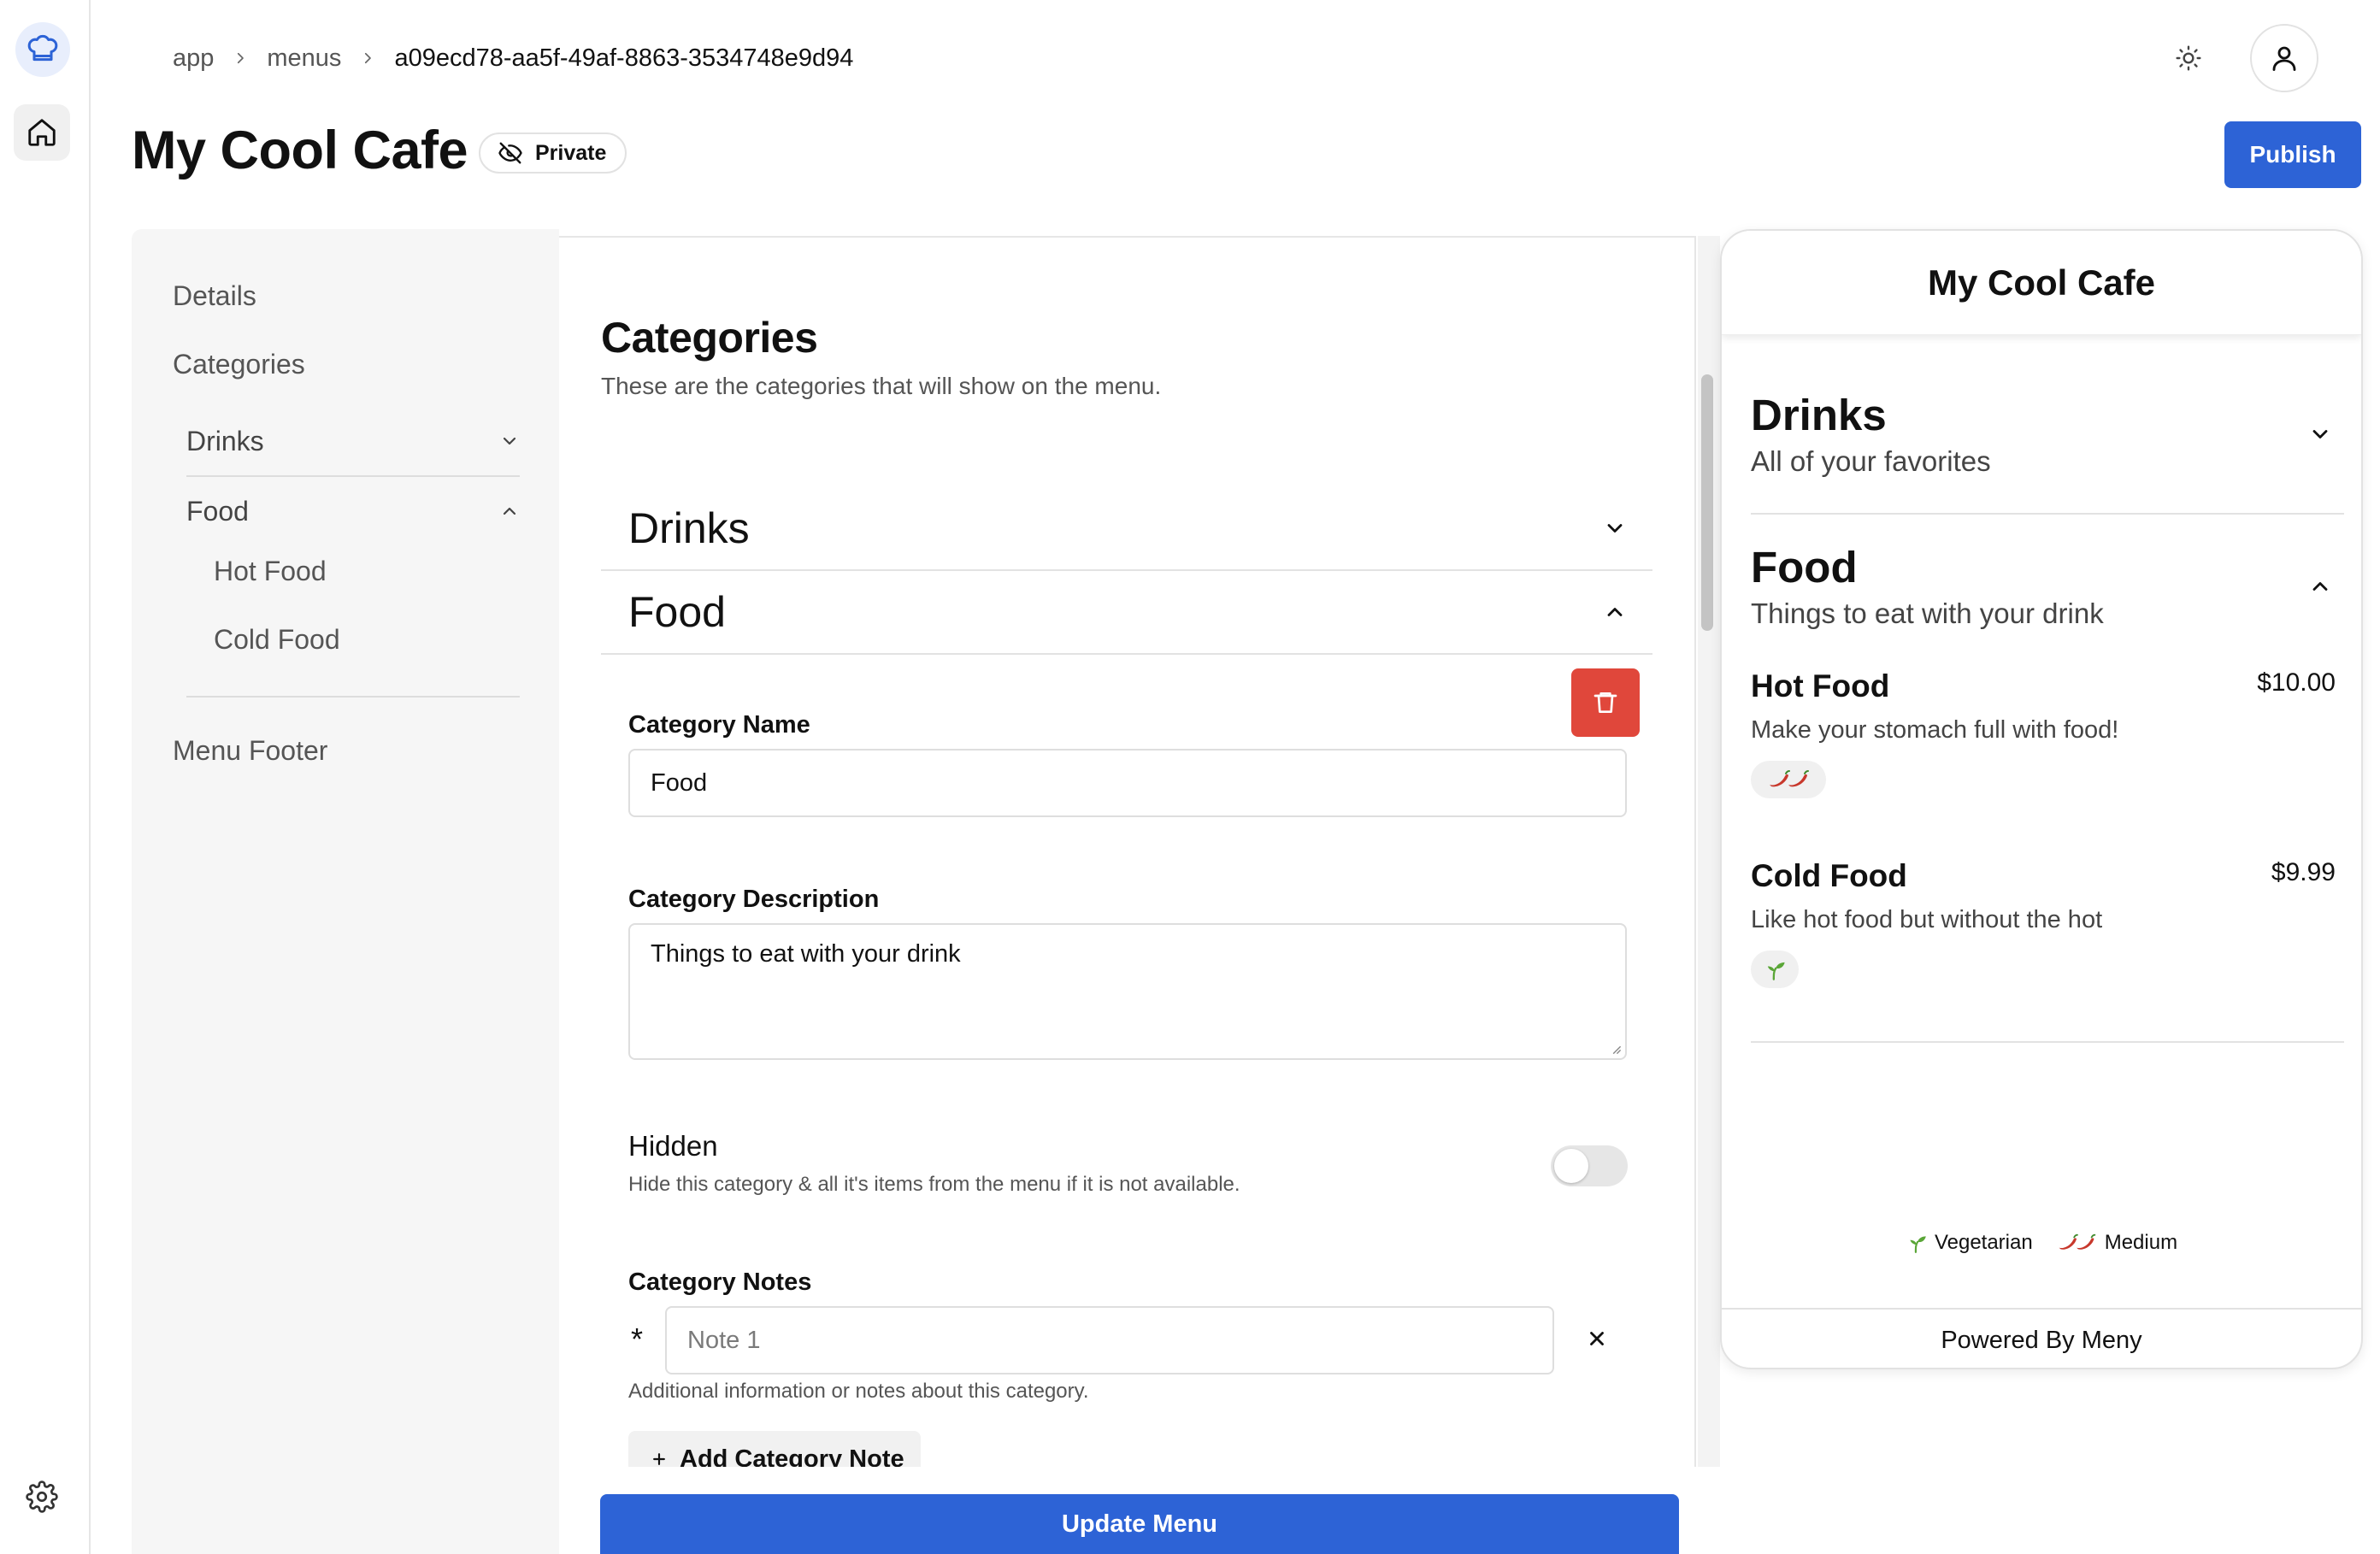  What do you see at coordinates (571, 152) in the screenshot?
I see `visibility-badge-label: Private` at bounding box center [571, 152].